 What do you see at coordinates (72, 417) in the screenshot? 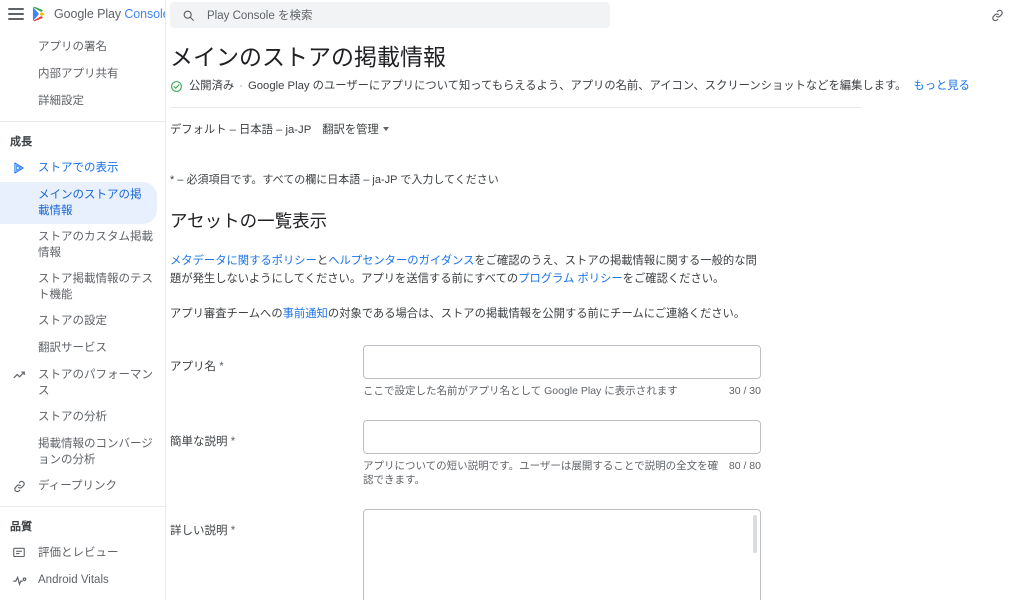
I see `sidebar-item-label: ストアの分析` at bounding box center [72, 417].